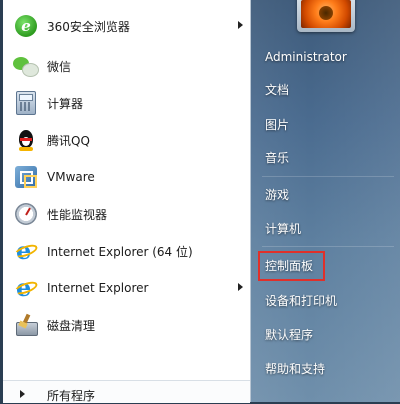 The height and width of the screenshot is (404, 400). Describe the element at coordinates (77, 214) in the screenshot. I see `program-label: 性能监视器` at that location.